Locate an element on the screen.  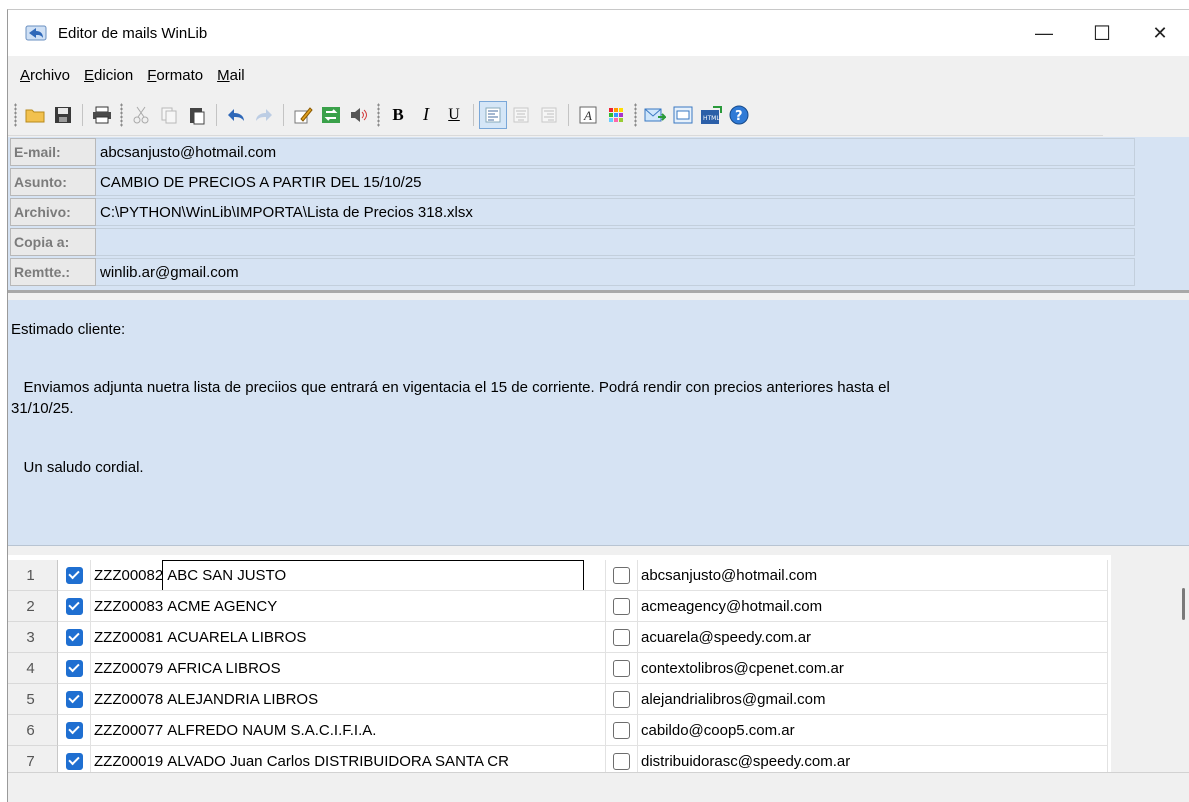
save-icon is located at coordinates (63, 115).